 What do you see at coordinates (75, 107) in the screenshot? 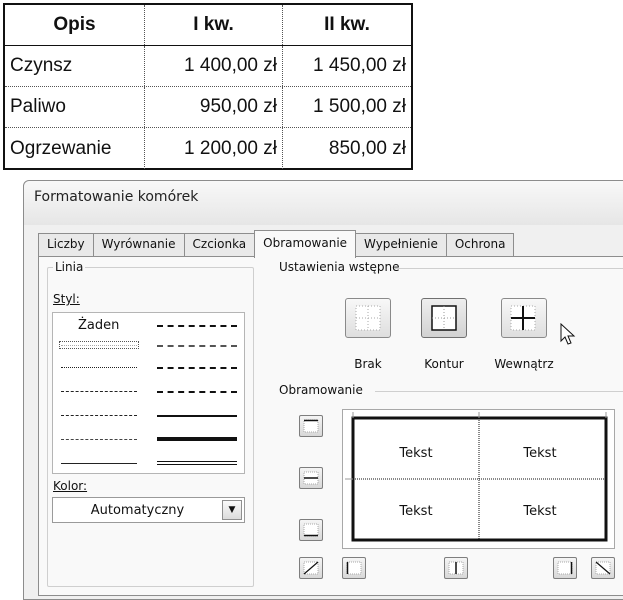
I see `table-cell: Paliwo` at bounding box center [75, 107].